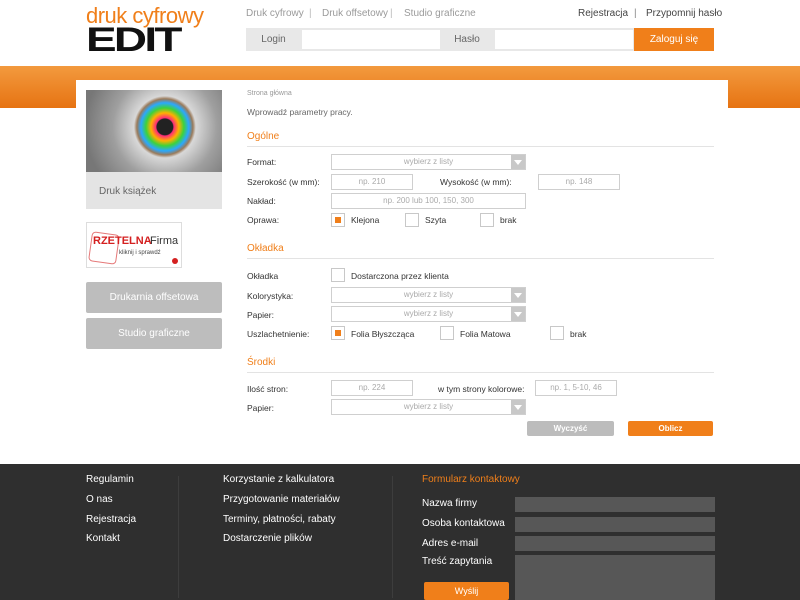 Image resolution: width=800 pixels, height=600 pixels. I want to click on footer-link-kontakt: Kontakt, so click(103, 538).